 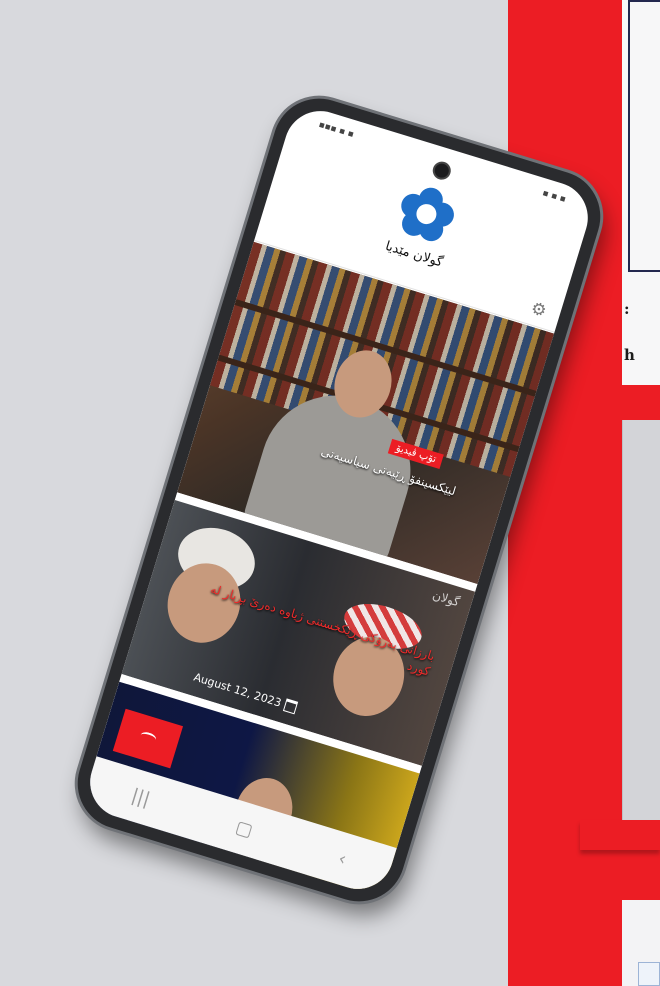 I want to click on card-frame, so click(x=644, y=136).